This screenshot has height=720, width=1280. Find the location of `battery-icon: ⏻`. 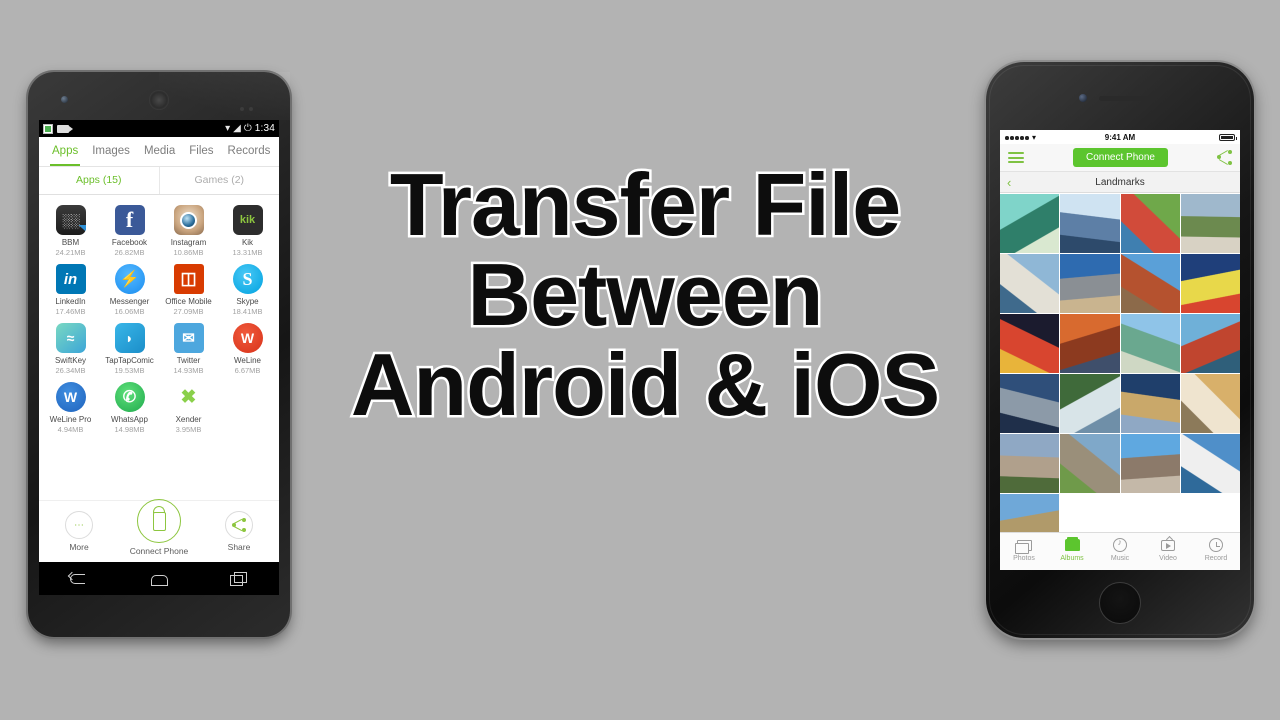

battery-icon: ⏻ is located at coordinates (247, 128).